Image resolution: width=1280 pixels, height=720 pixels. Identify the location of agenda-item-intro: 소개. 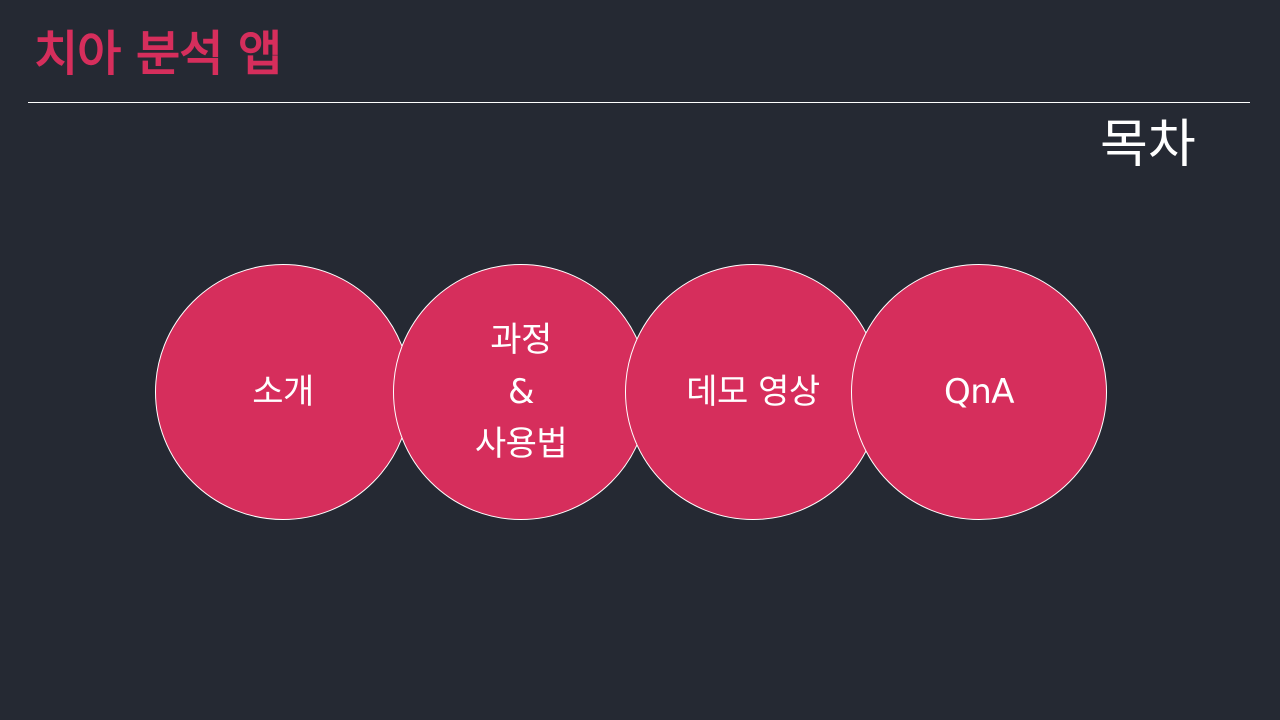
(283, 392).